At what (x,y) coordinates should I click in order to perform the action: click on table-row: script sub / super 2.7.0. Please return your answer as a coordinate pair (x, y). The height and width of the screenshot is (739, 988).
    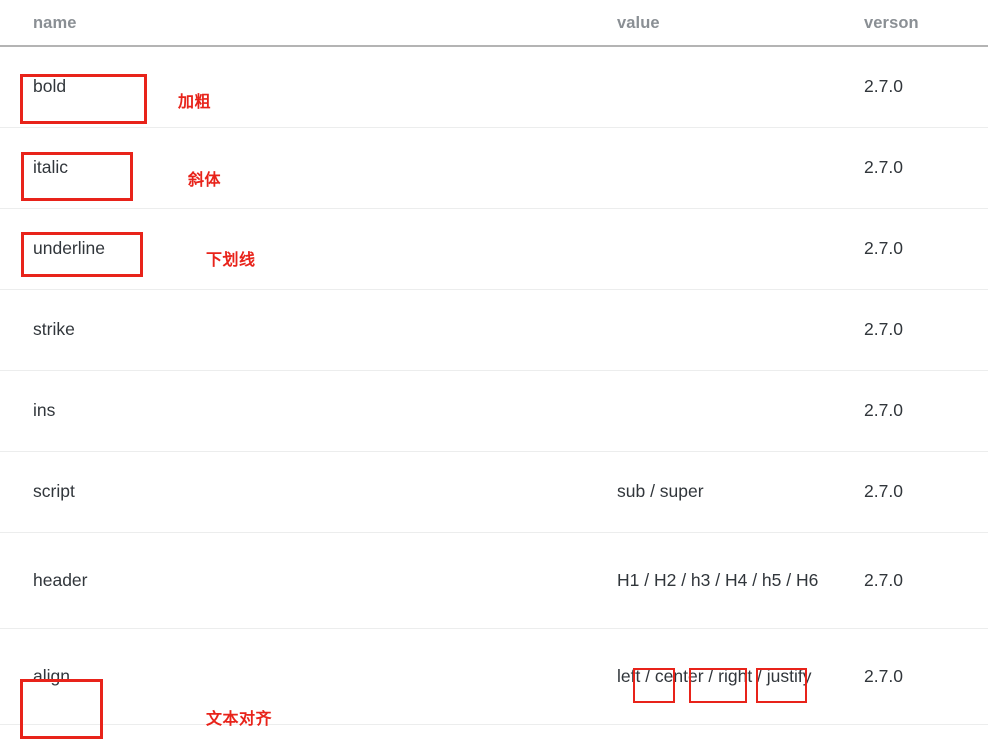
    Looking at the image, I should click on (494, 492).